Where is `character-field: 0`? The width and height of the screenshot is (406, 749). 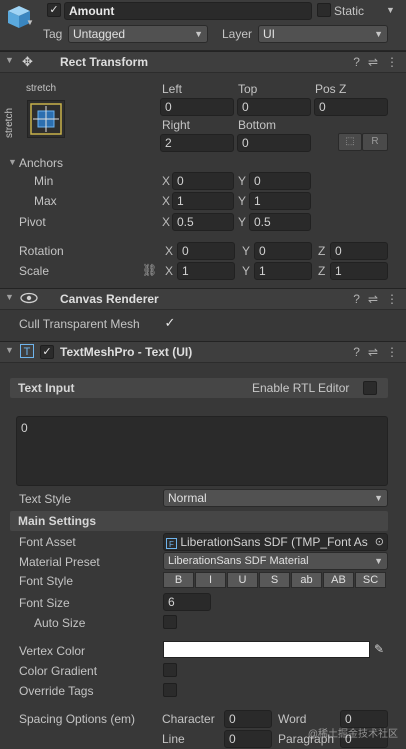
character-field: 0 is located at coordinates (248, 719).